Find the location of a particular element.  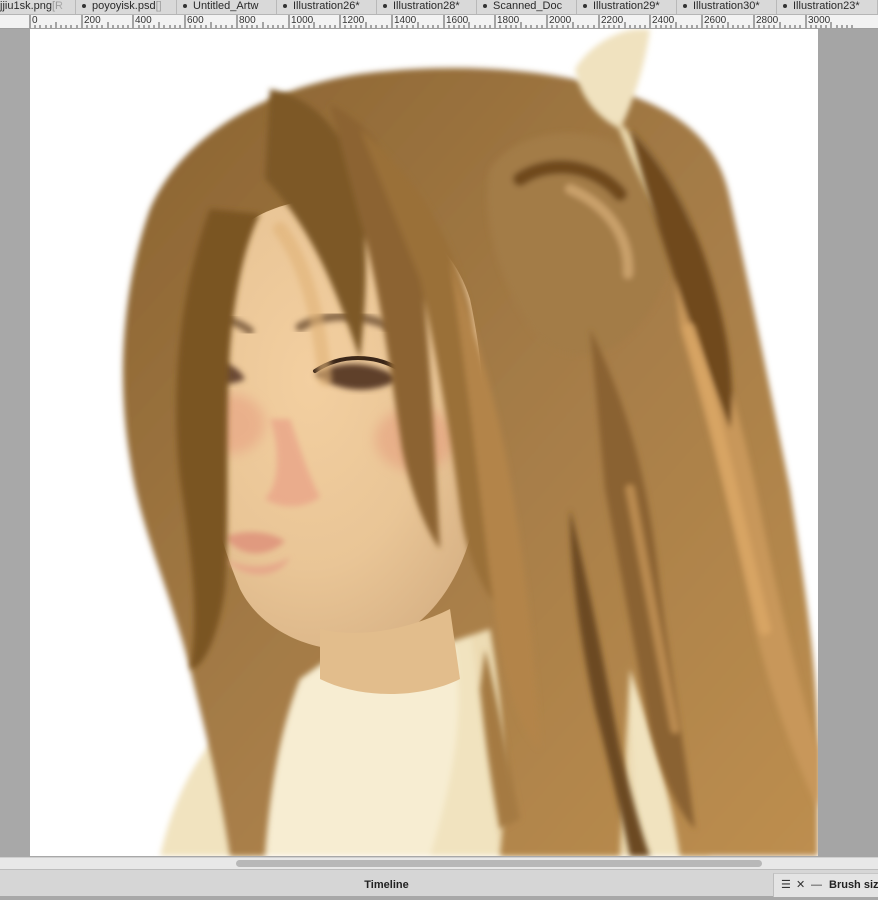

ruler-tick-label: 400 is located at coordinates (143, 20).